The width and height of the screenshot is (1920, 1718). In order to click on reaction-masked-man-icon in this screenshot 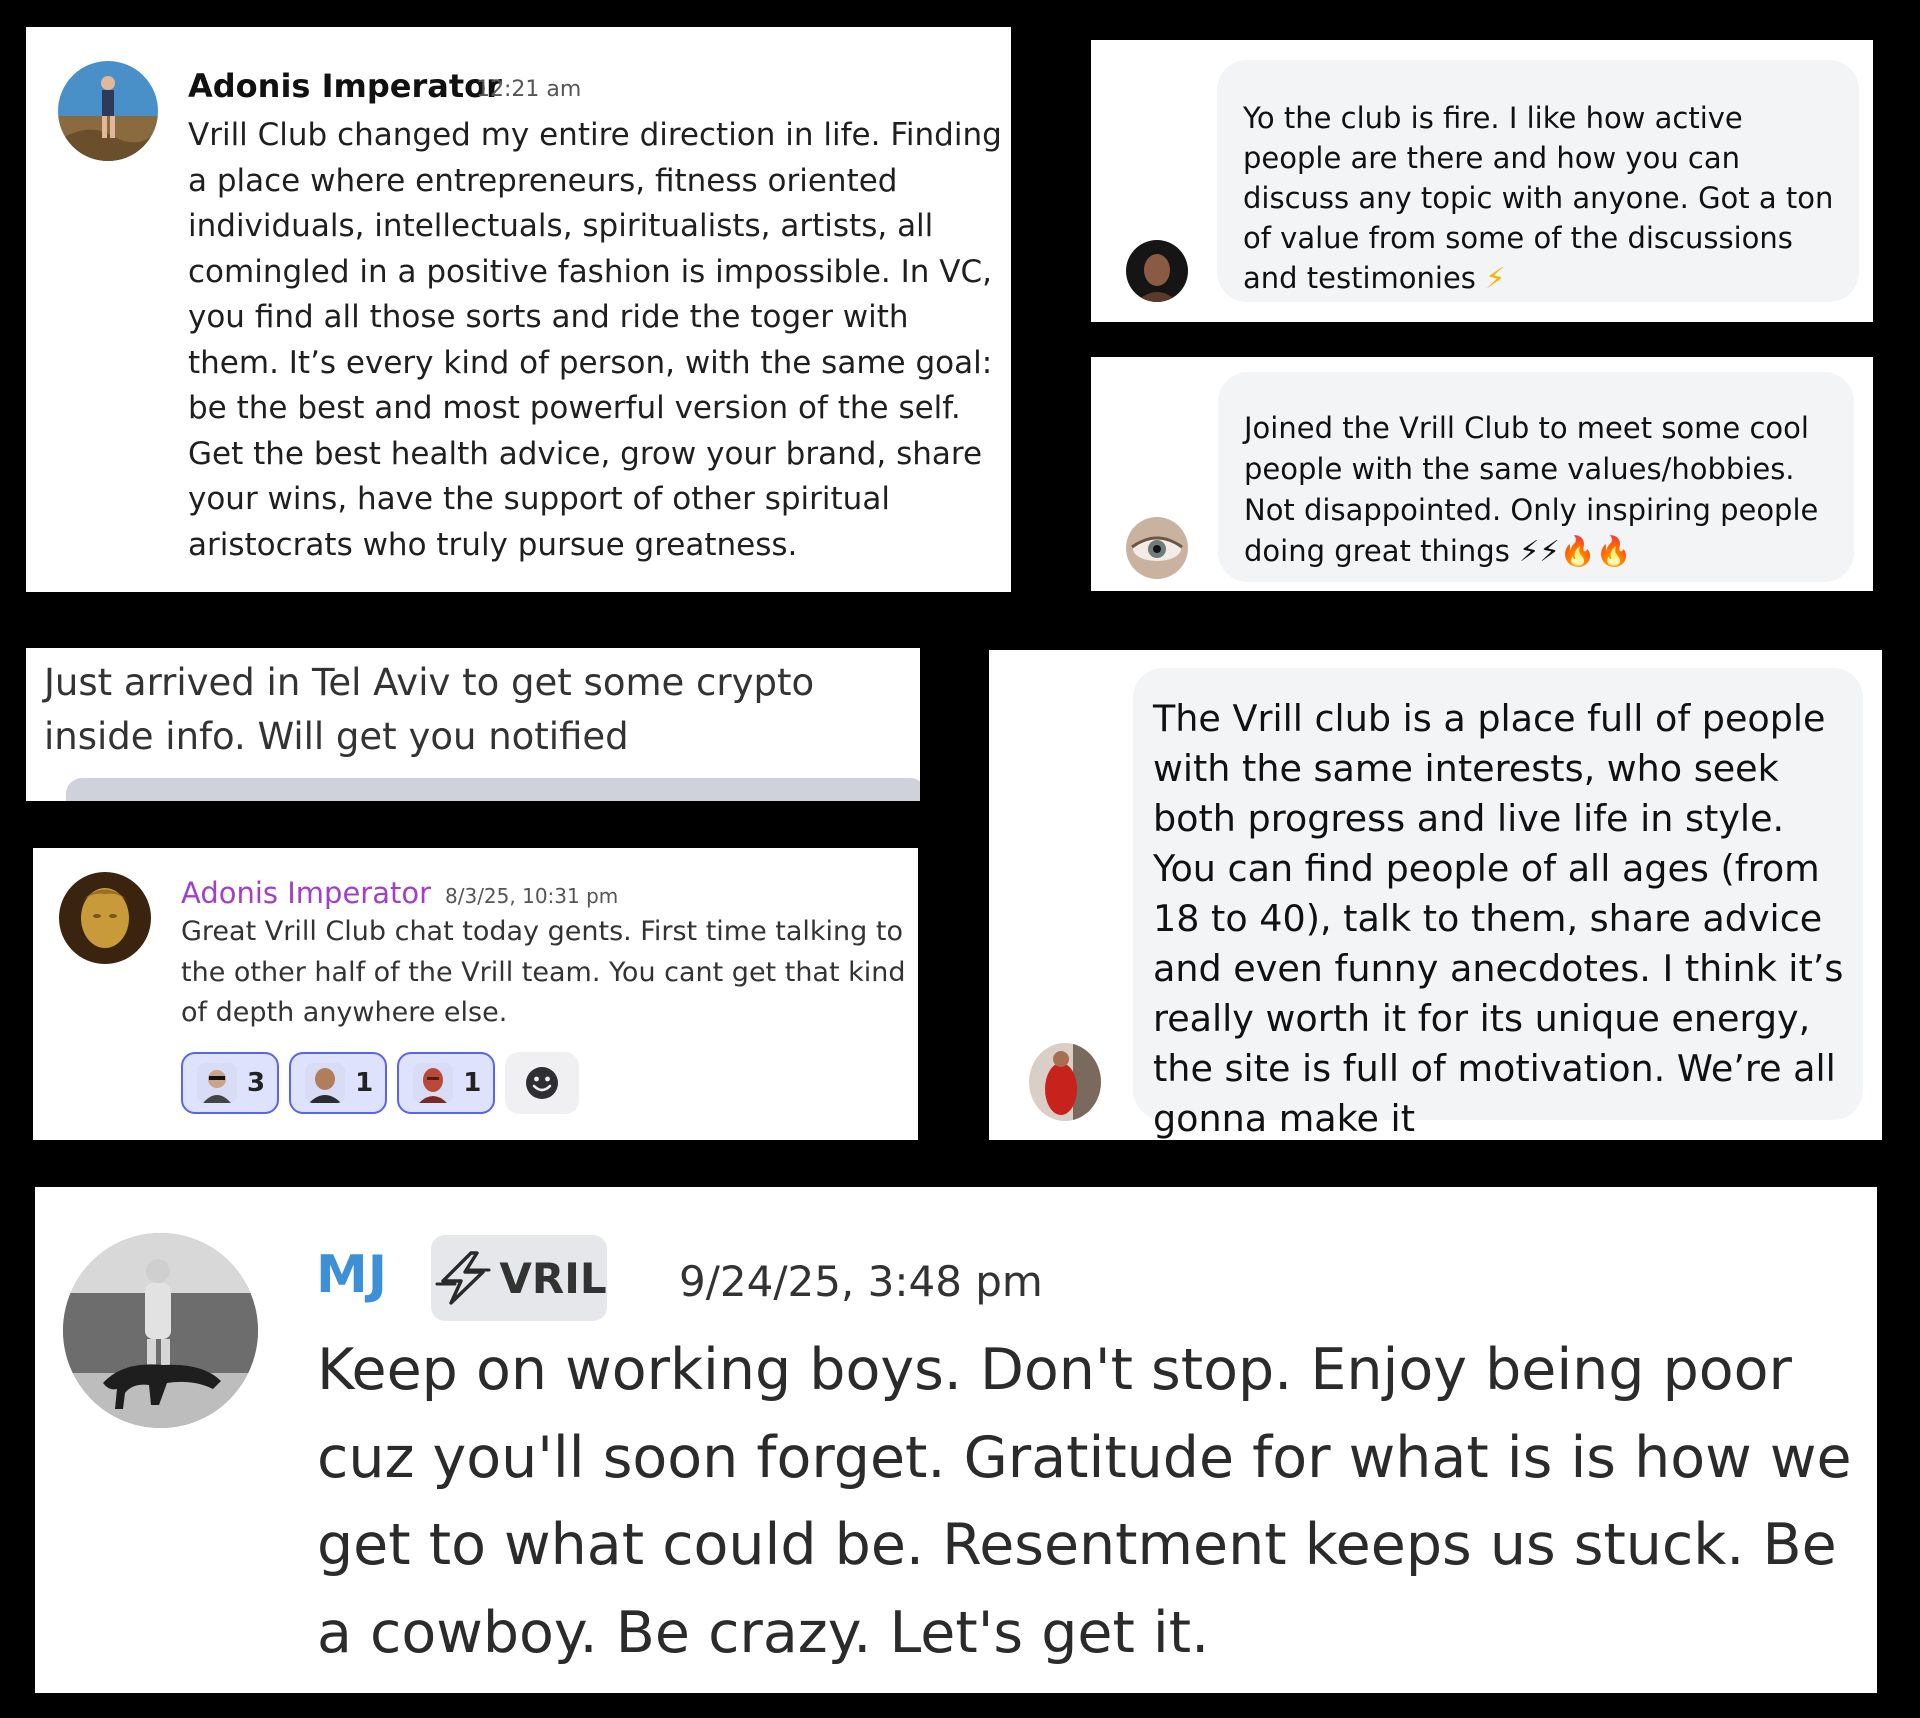, I will do `click(433, 1083)`.